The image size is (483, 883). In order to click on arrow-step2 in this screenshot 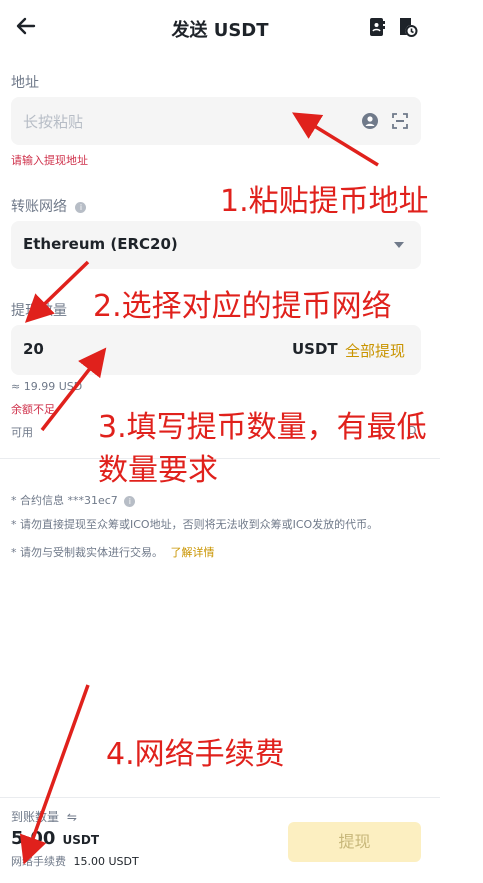, I will do `click(57, 291)`.